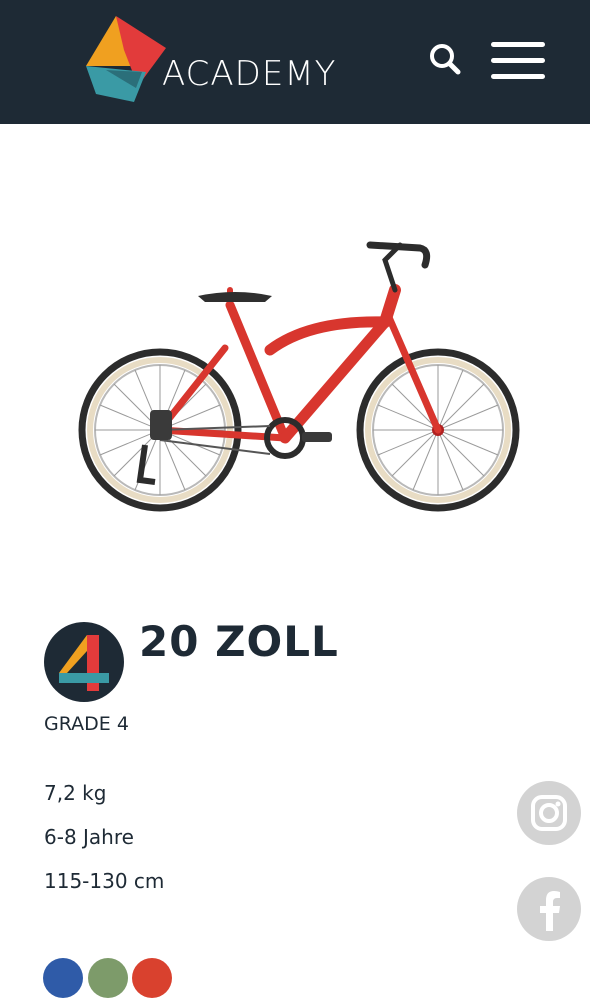 The image size is (590, 1000). I want to click on grade-4-badge-icon, so click(84, 662).